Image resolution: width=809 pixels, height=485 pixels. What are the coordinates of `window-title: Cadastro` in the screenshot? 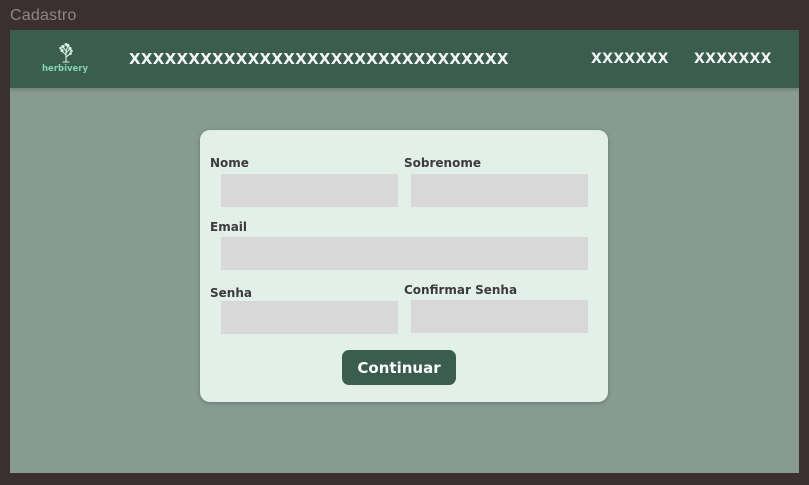 It's located at (43, 15).